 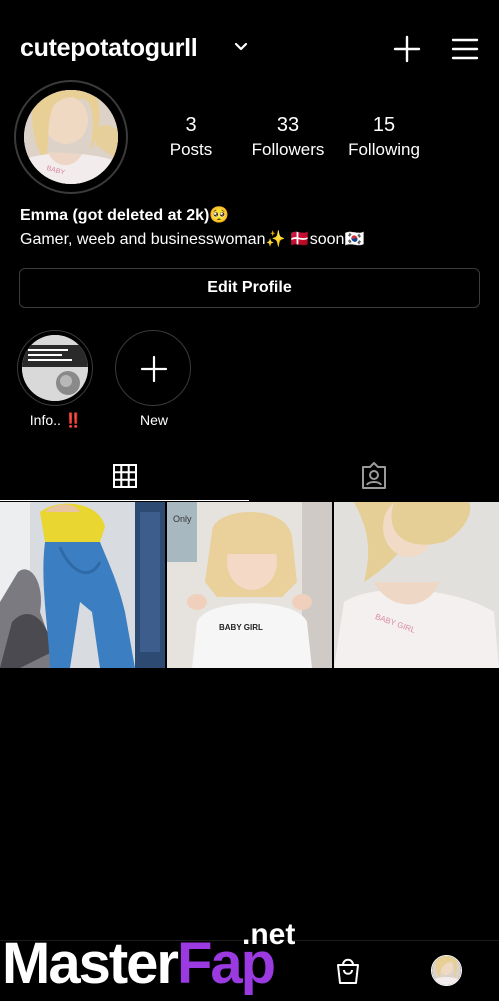 What do you see at coordinates (241, 47) in the screenshot?
I see `chevron-down-icon` at bounding box center [241, 47].